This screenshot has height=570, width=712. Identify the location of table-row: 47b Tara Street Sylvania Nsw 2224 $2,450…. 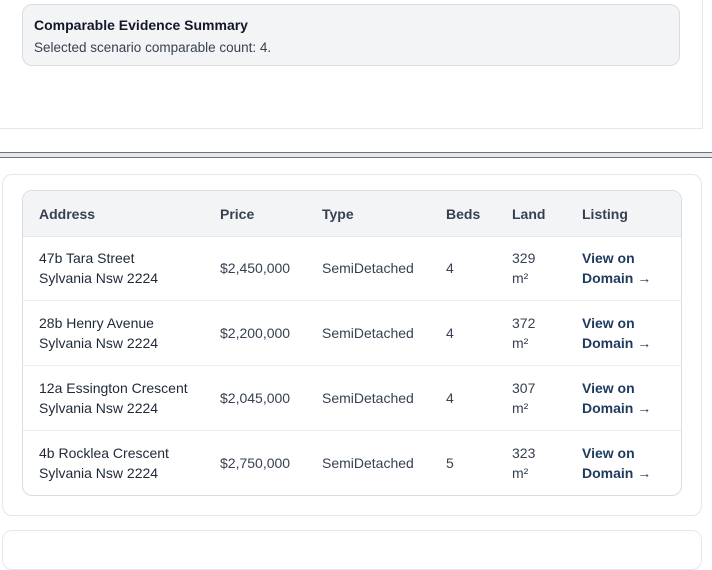
(352, 268).